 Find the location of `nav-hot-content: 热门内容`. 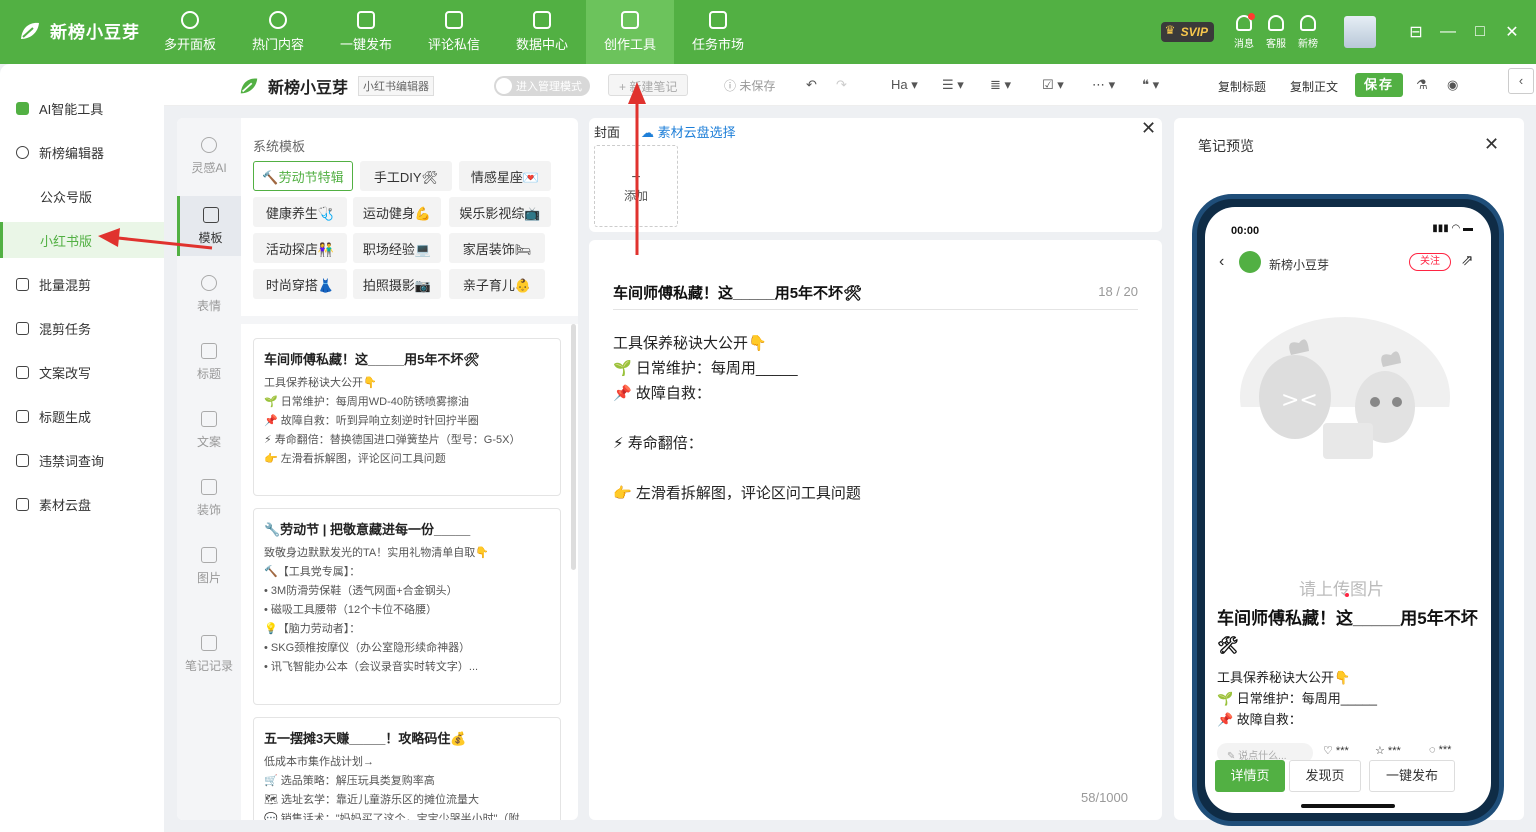

nav-hot-content: 热门内容 is located at coordinates (278, 32).